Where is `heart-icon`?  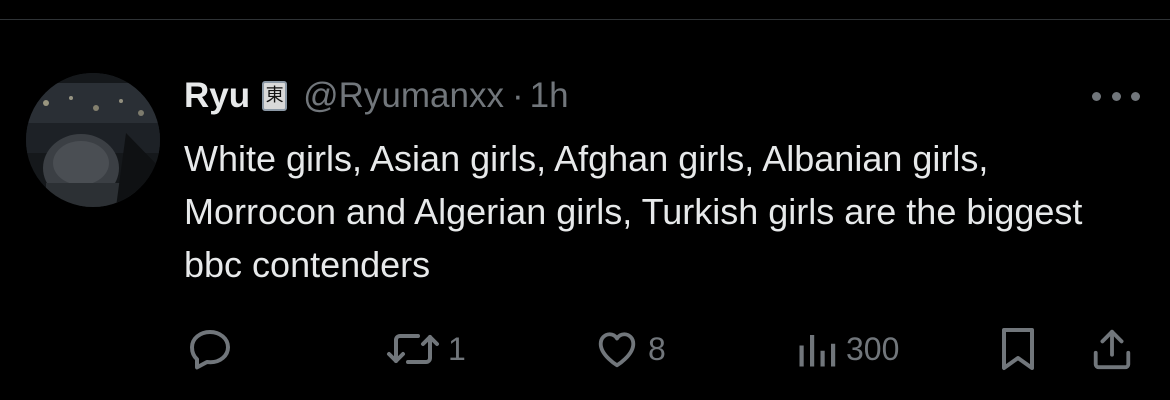
heart-icon is located at coordinates (617, 349).